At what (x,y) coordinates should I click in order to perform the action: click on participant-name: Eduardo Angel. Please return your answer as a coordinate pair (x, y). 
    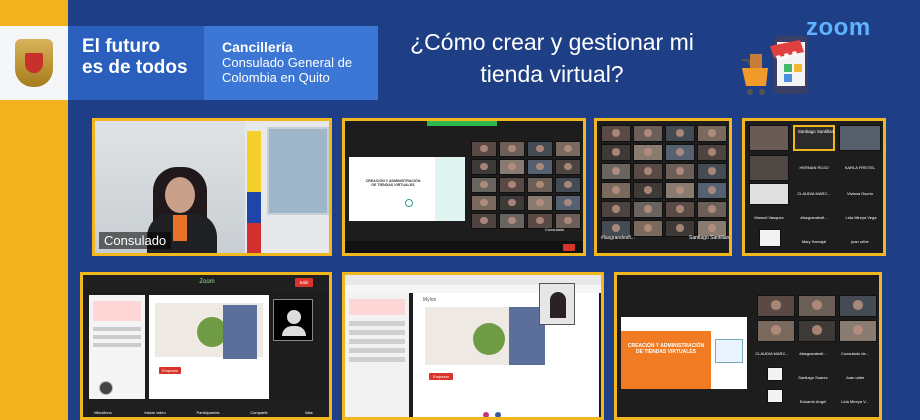
    Looking at the image, I should click on (813, 401).